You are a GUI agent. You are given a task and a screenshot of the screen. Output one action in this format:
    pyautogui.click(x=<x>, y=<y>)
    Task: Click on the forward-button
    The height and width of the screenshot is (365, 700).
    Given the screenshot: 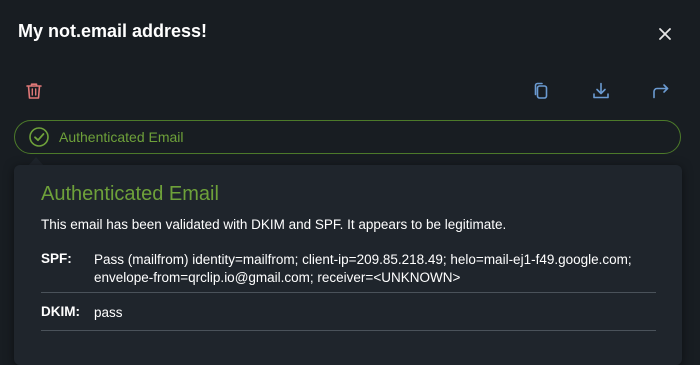 What is the action you would take?
    pyautogui.click(x=661, y=91)
    